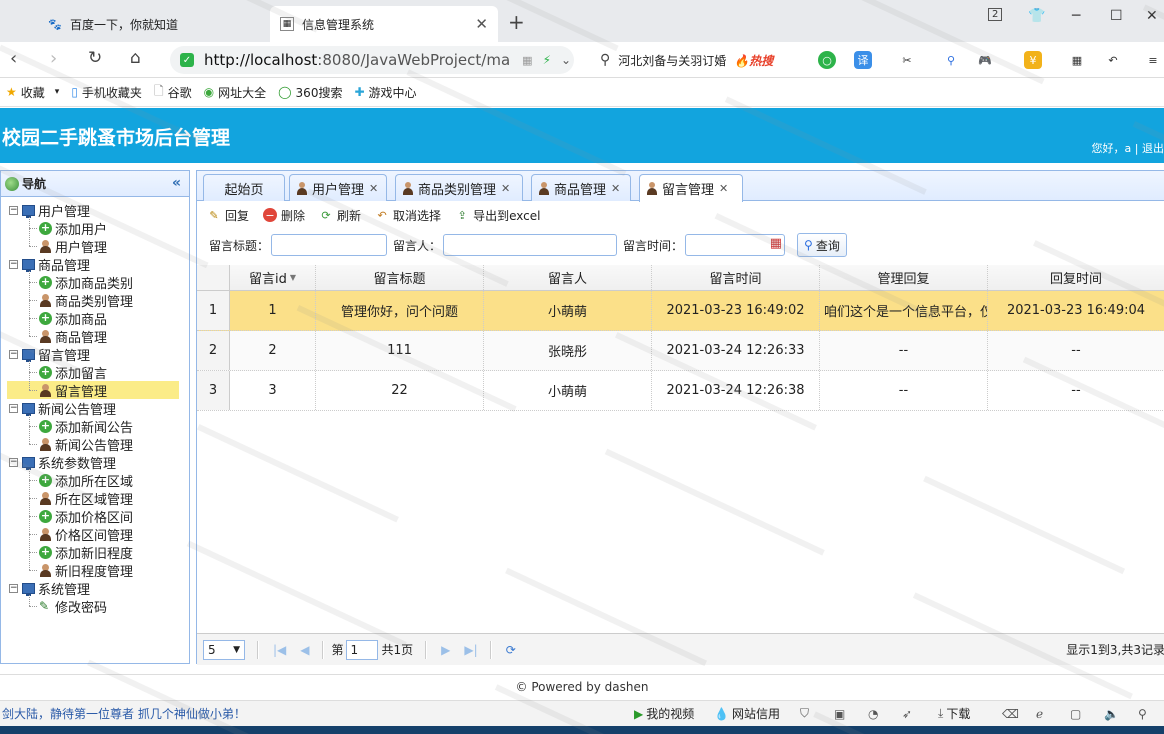 The image size is (1164, 734). What do you see at coordinates (680, 351) in the screenshot?
I see `table-row: 2 2 111 张晓彤 2021-03-24 12:26:33 -- --` at bounding box center [680, 351].